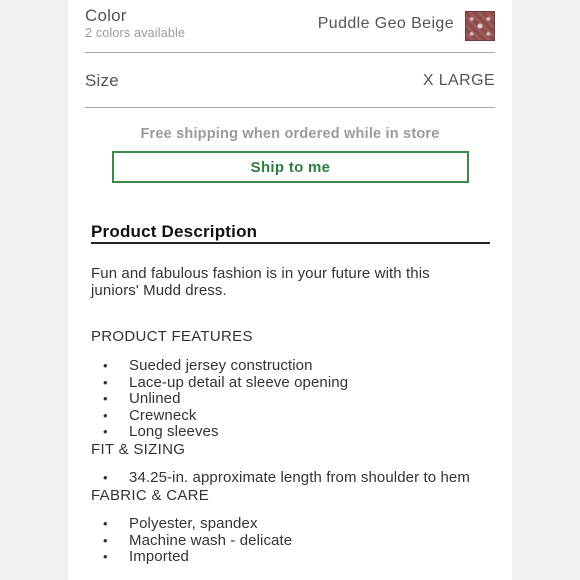 This screenshot has height=580, width=580. I want to click on divider, so click(290, 107).